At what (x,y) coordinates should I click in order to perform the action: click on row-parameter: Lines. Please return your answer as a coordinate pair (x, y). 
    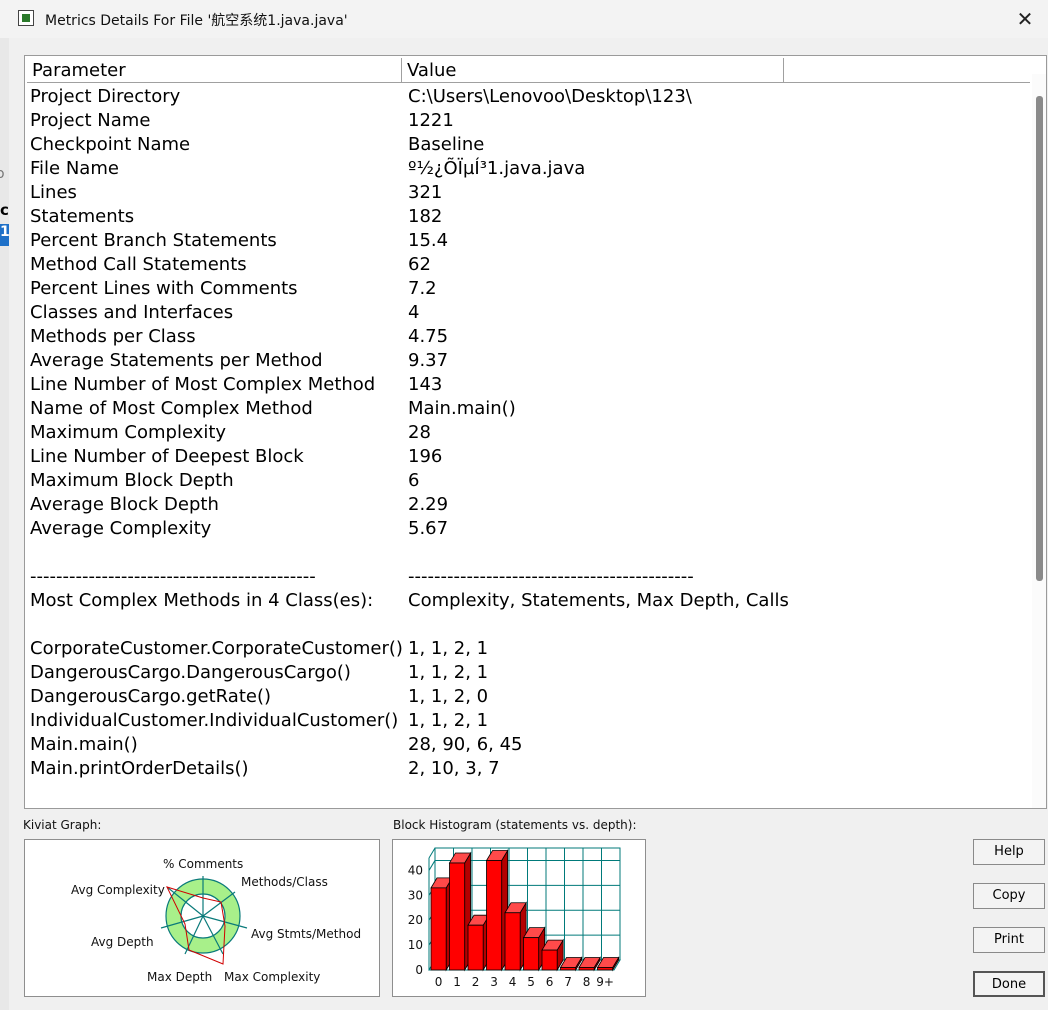
    Looking at the image, I should click on (53, 192).